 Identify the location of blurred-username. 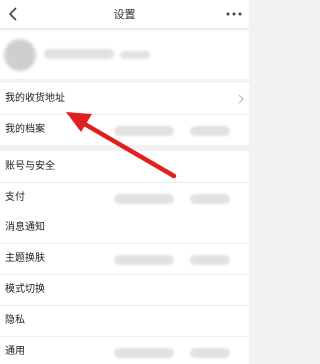
(79, 54).